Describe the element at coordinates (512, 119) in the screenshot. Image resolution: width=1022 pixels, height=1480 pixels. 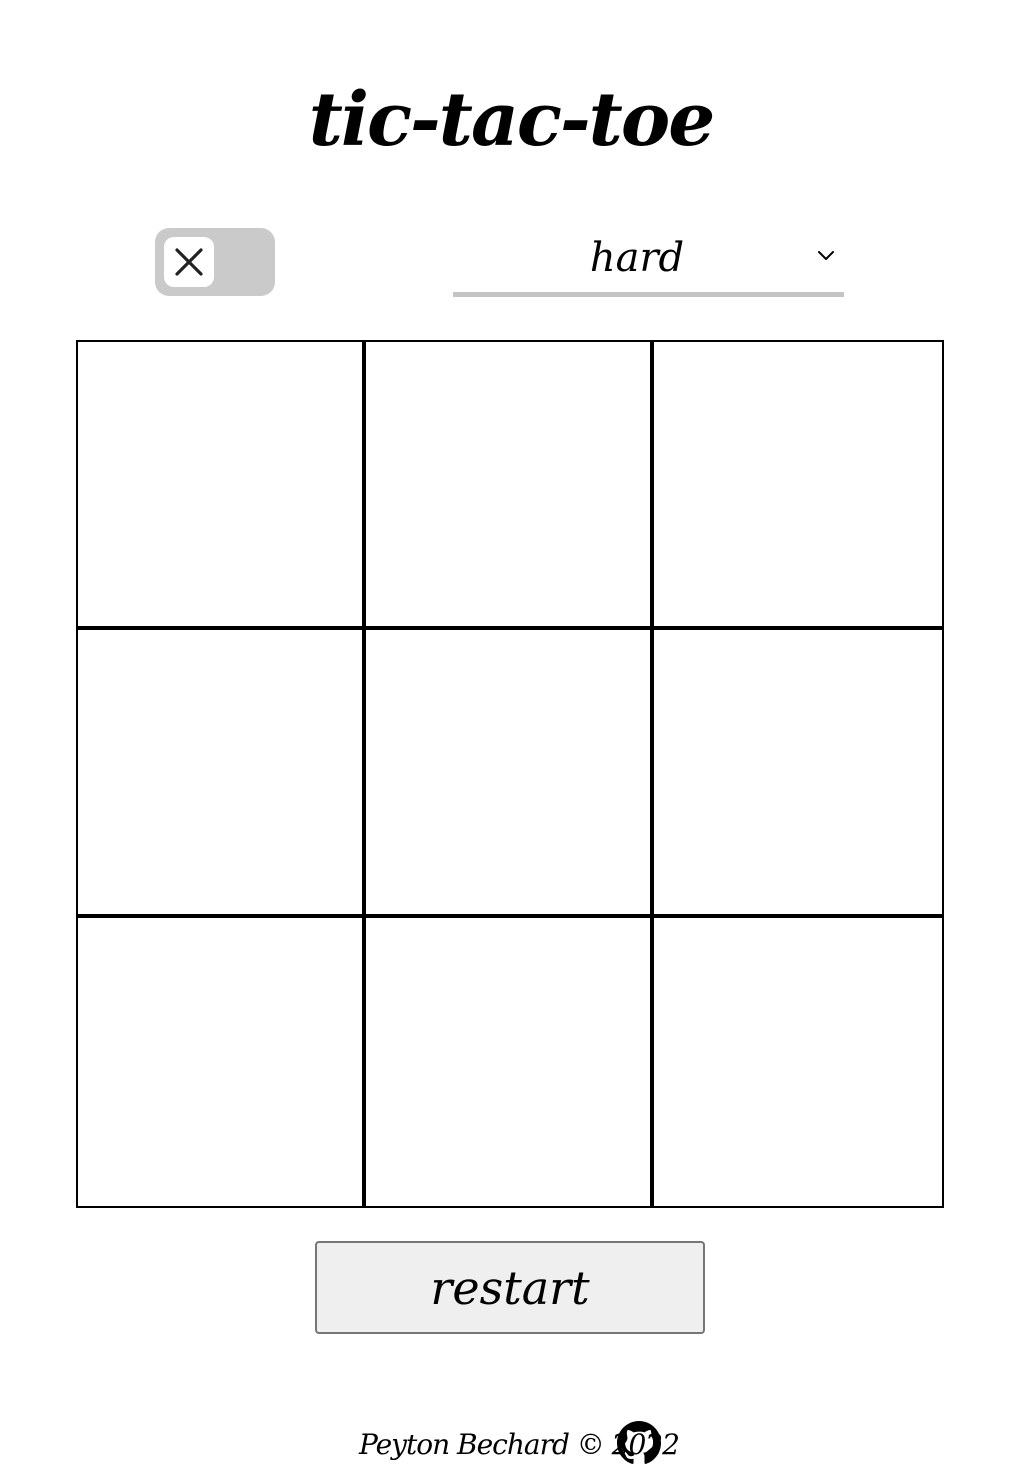
I see `page-title: tic-tac-toe` at that location.